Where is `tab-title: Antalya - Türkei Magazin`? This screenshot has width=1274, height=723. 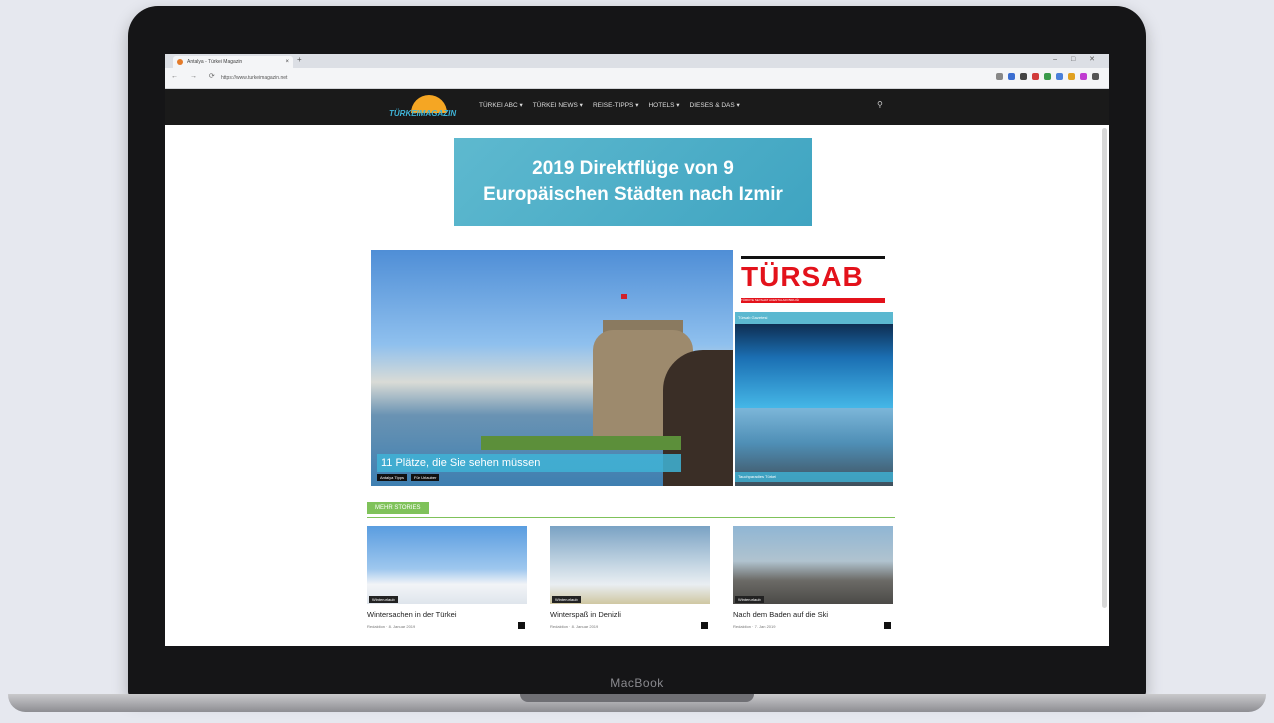
tab-title: Antalya - Türkei Magazin is located at coordinates (215, 62).